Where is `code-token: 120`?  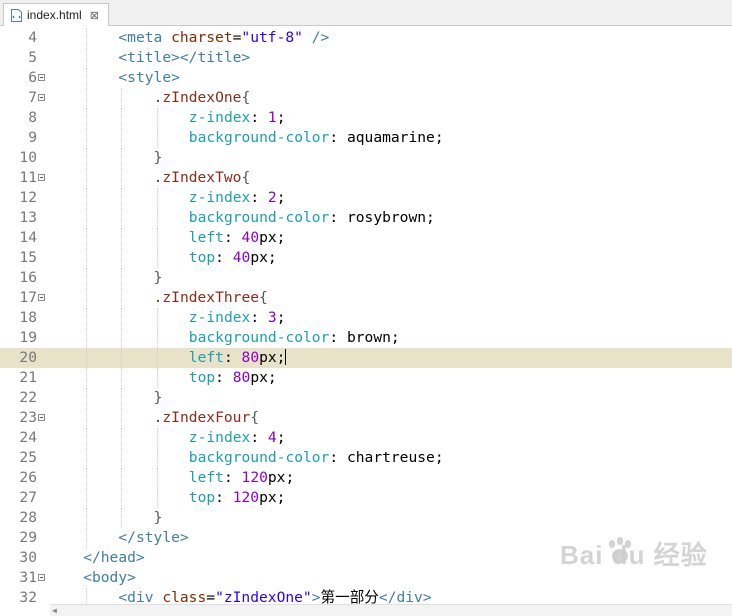 code-token: 120 is located at coordinates (246, 497).